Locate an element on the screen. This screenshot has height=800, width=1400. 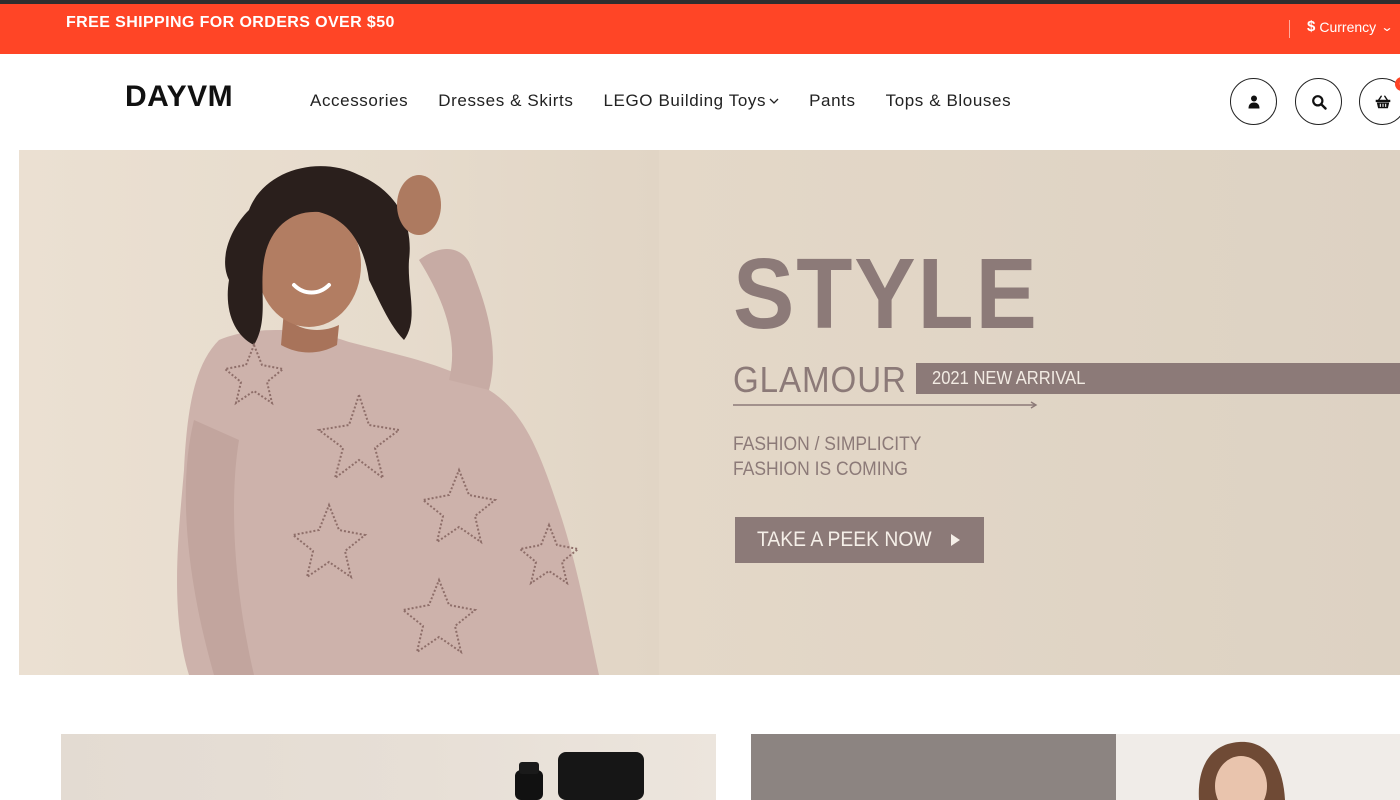
nav-label: Dresses & Skirts is located at coordinates (506, 100).